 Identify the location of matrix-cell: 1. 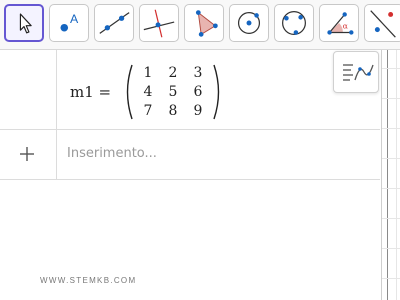
(148, 73).